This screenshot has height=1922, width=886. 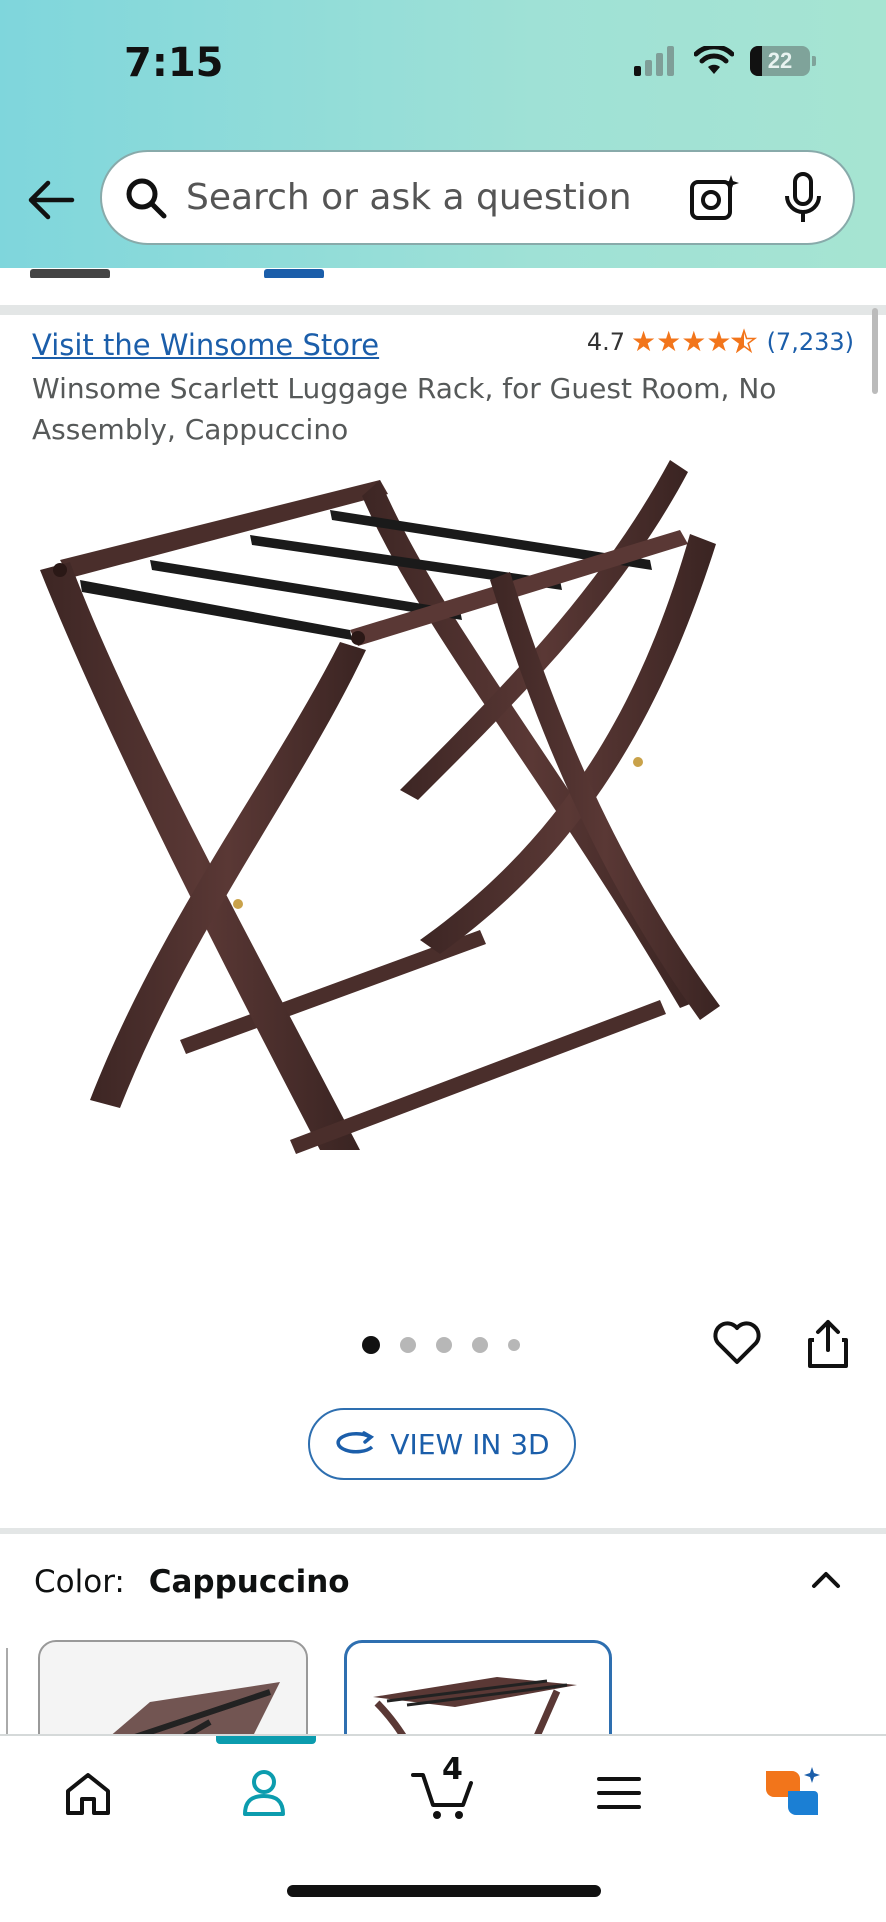 I want to click on cut-off-text, so click(x=210, y=272).